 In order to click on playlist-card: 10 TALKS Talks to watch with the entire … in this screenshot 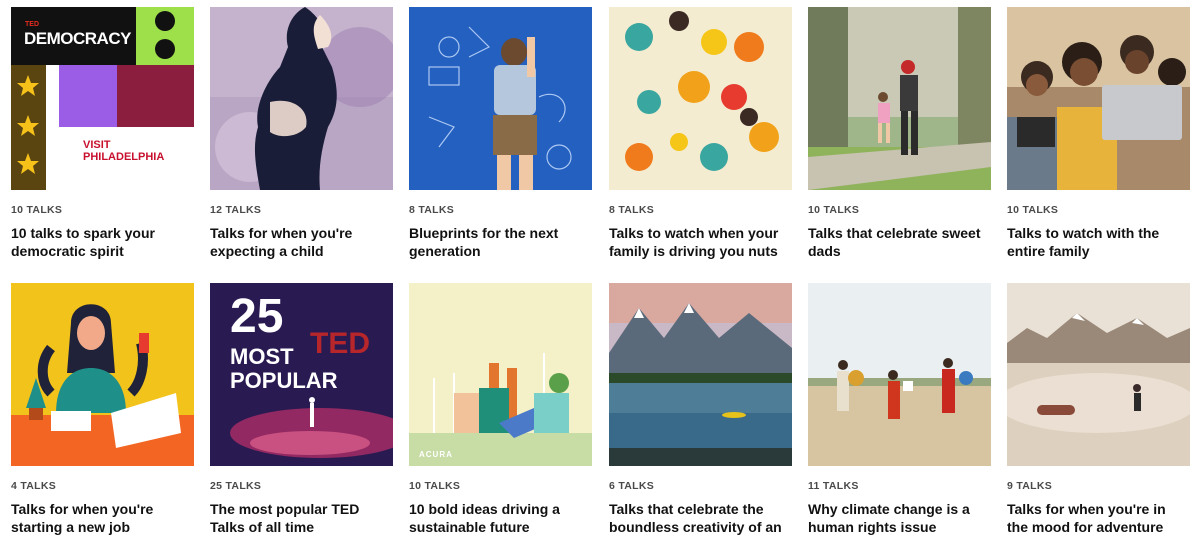, I will do `click(1098, 133)`.